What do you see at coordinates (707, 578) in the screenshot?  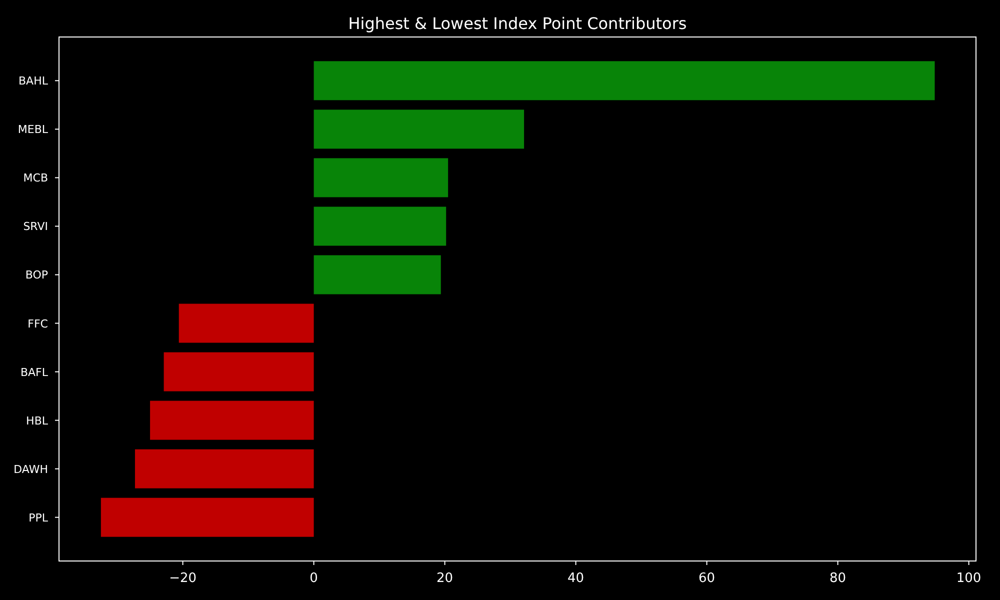 I see `x-tick-label: 60` at bounding box center [707, 578].